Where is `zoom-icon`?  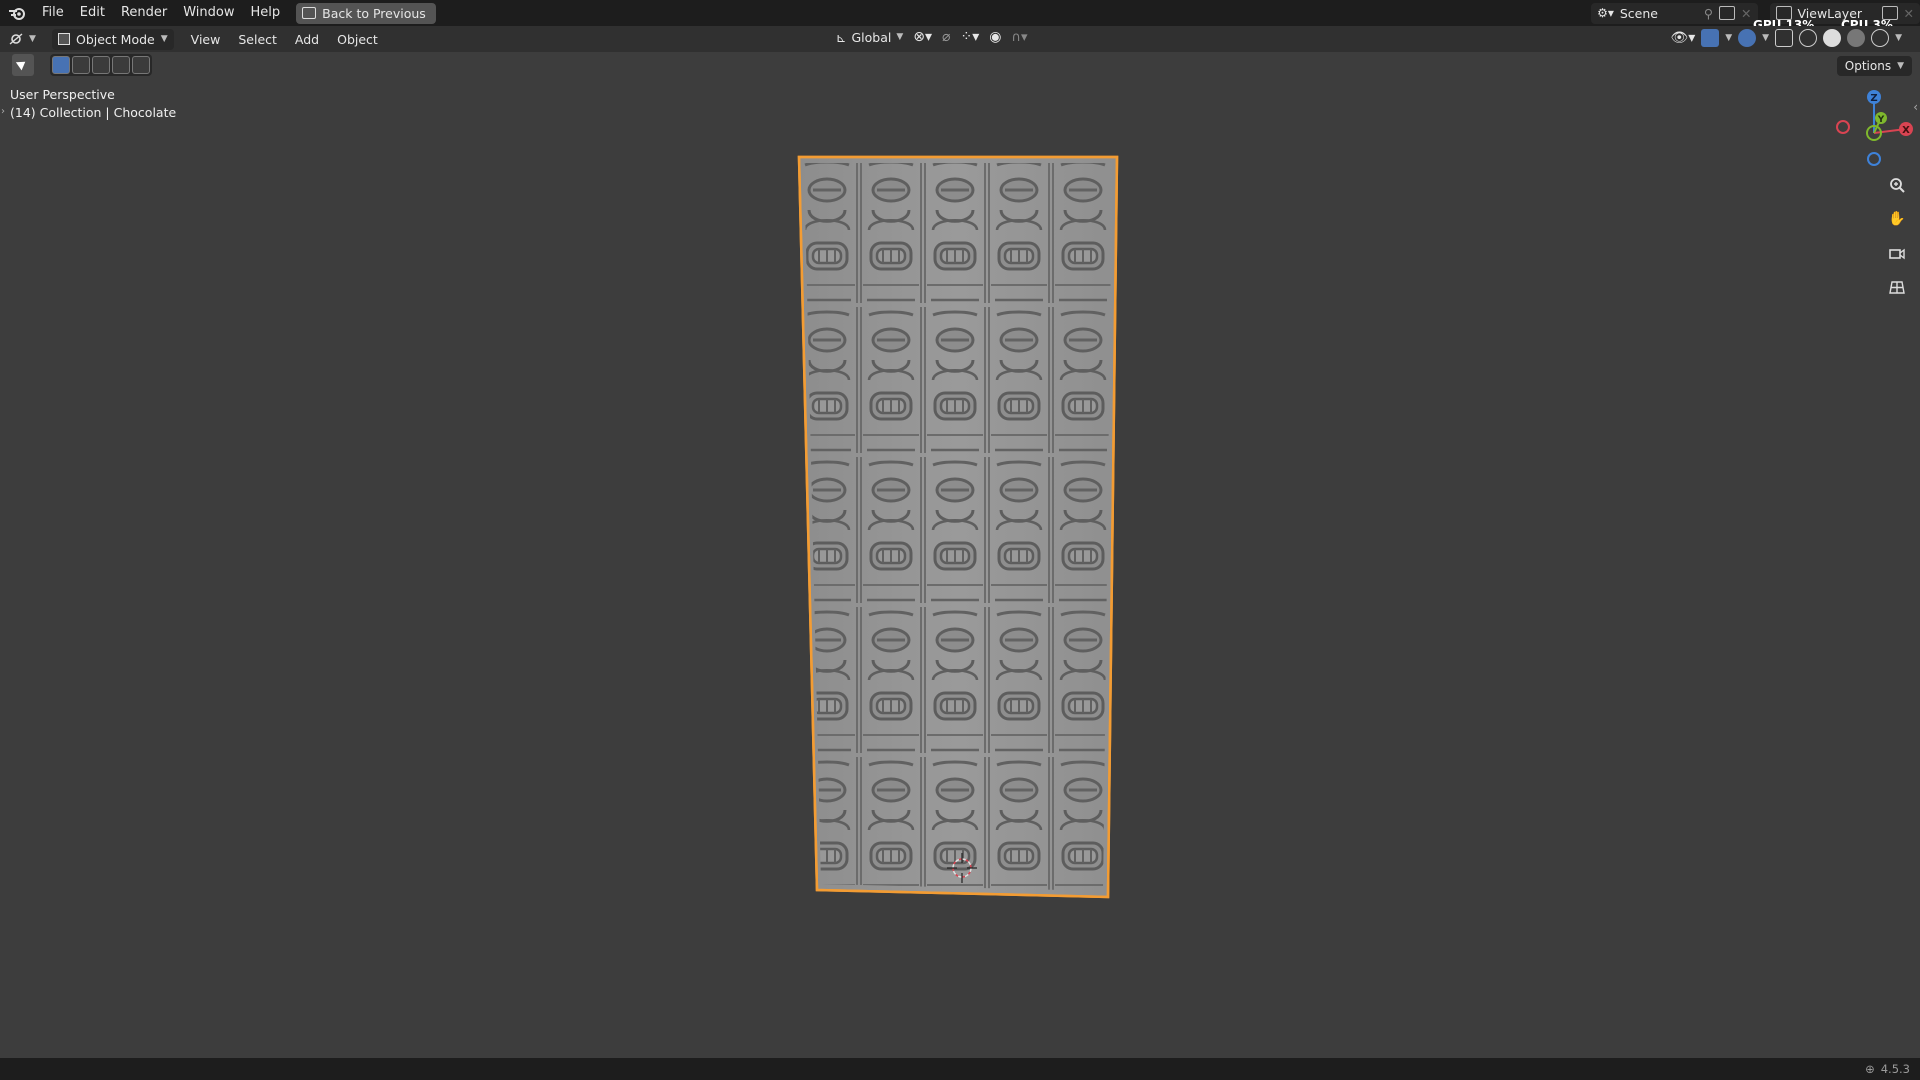
zoom-icon is located at coordinates (1897, 185).